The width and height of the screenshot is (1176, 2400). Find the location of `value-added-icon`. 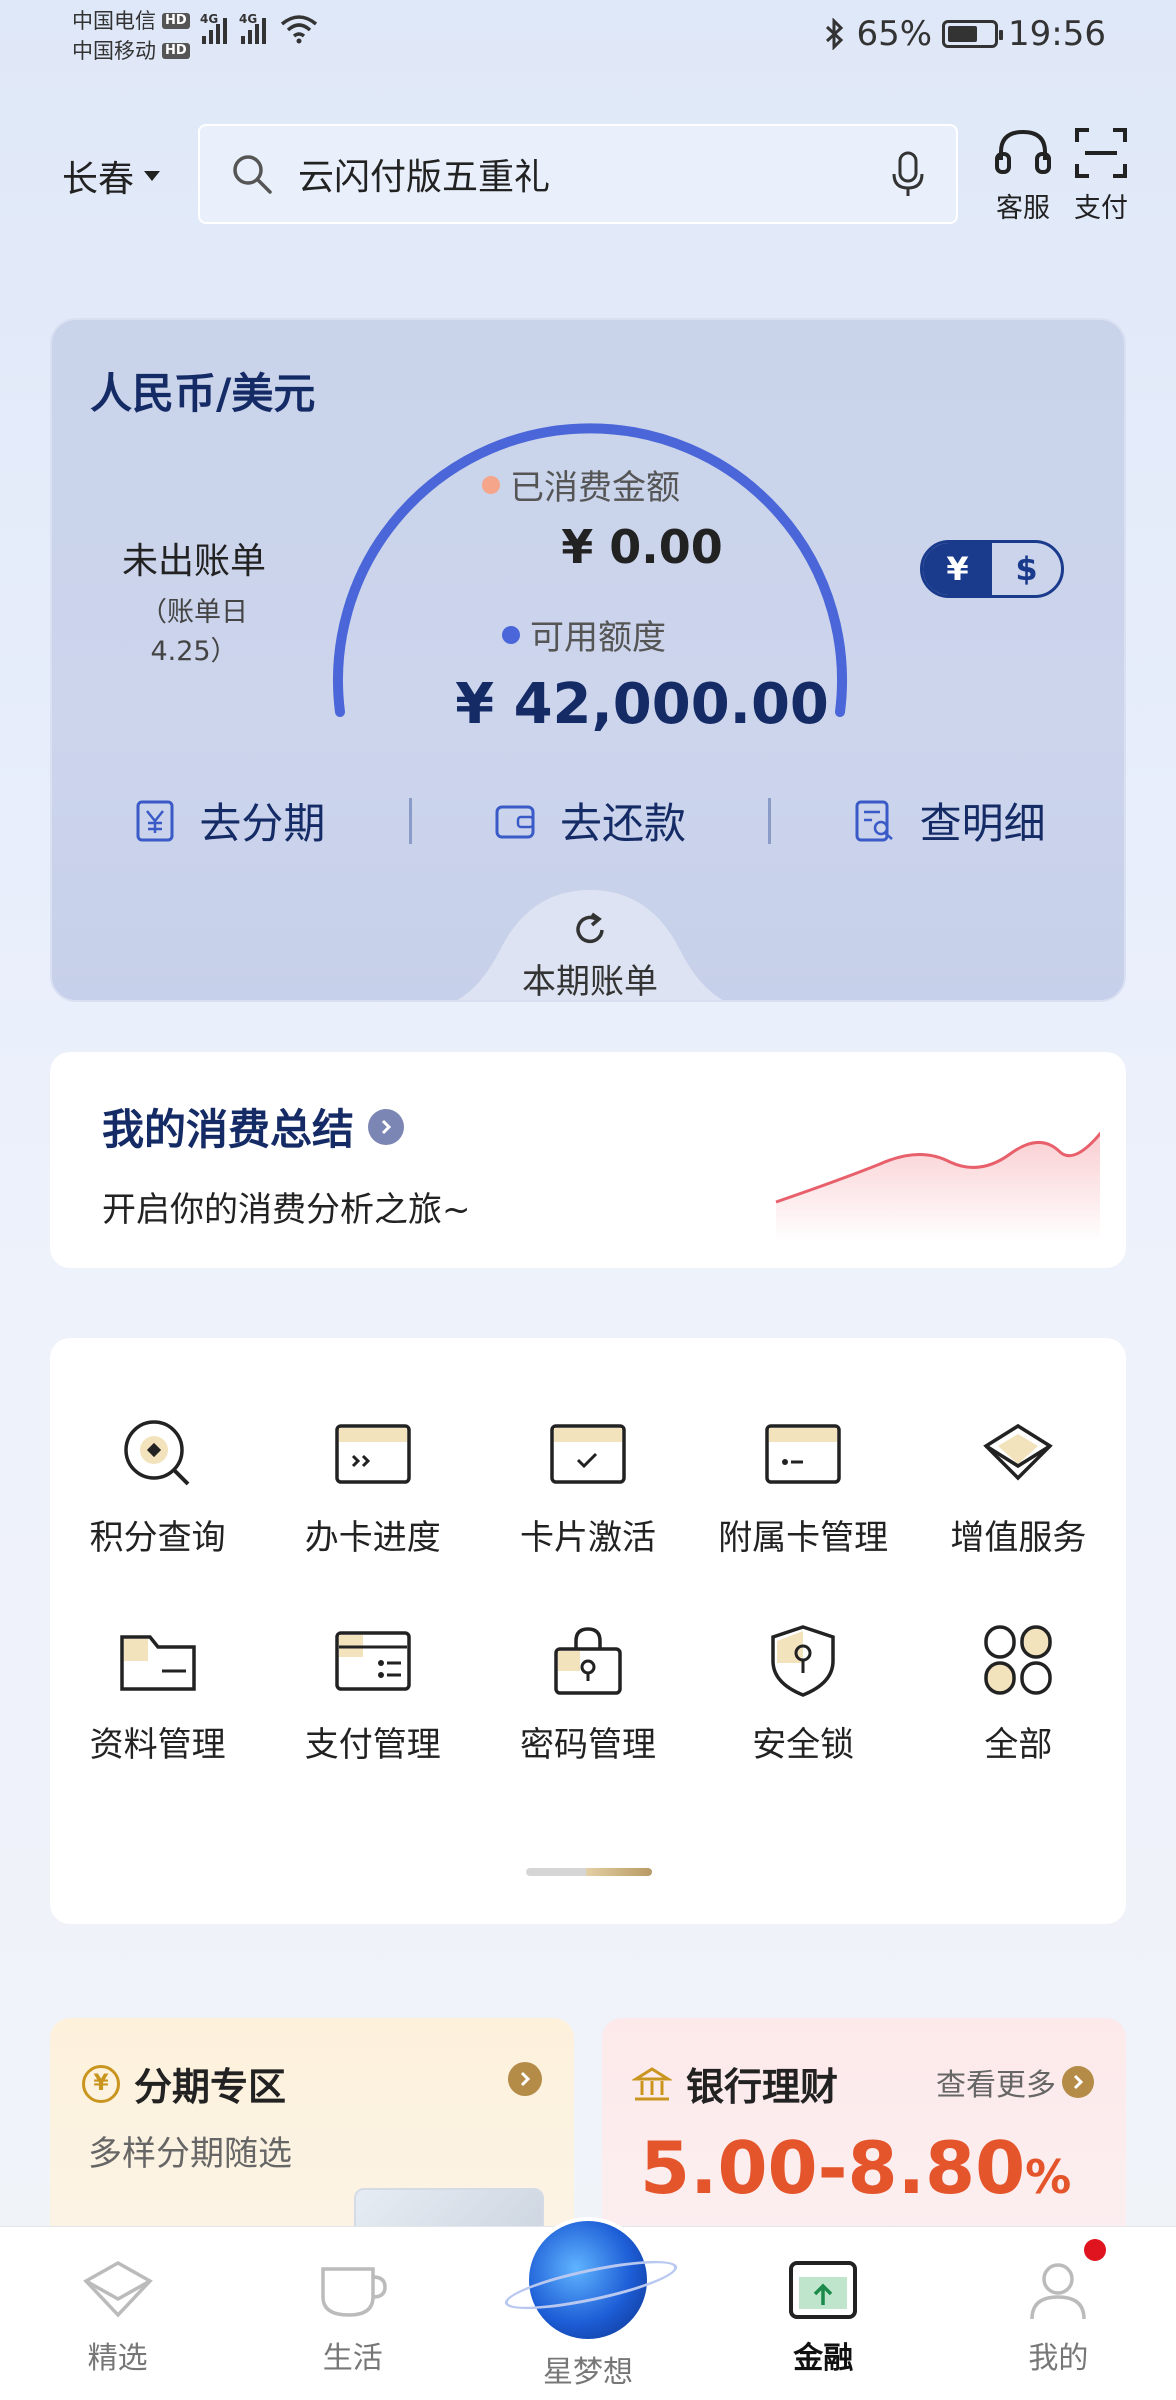

value-added-icon is located at coordinates (1018, 1452).